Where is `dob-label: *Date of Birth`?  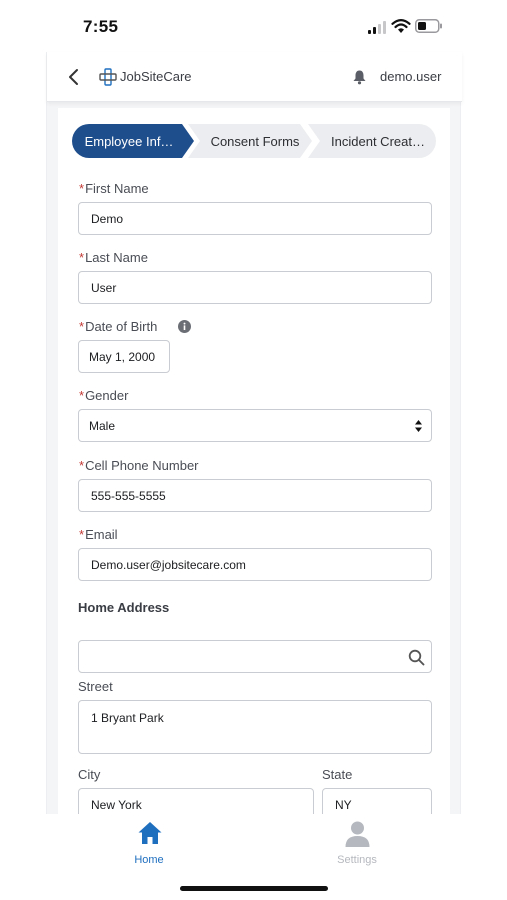 dob-label: *Date of Birth is located at coordinates (118, 326).